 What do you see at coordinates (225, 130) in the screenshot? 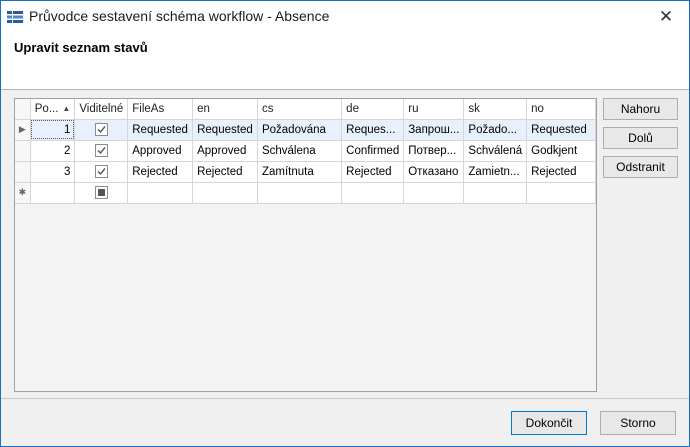
I see `cell-en: Requested` at bounding box center [225, 130].